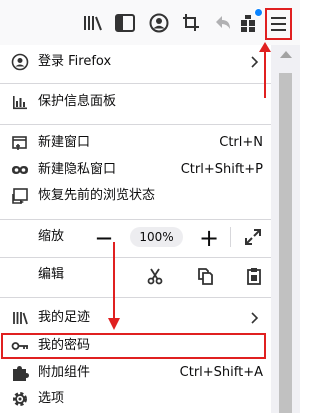 Image resolution: width=320 pixels, height=413 pixels. Describe the element at coordinates (221, 169) in the screenshot. I see `shortcut-label: Ctrl+Shift+P` at that location.